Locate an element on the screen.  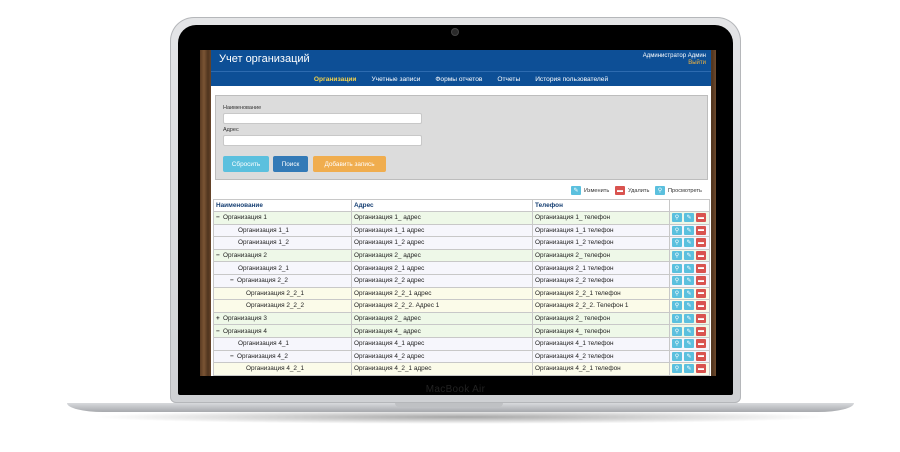
nav-user-history: История пользователей is located at coordinates (571, 79).